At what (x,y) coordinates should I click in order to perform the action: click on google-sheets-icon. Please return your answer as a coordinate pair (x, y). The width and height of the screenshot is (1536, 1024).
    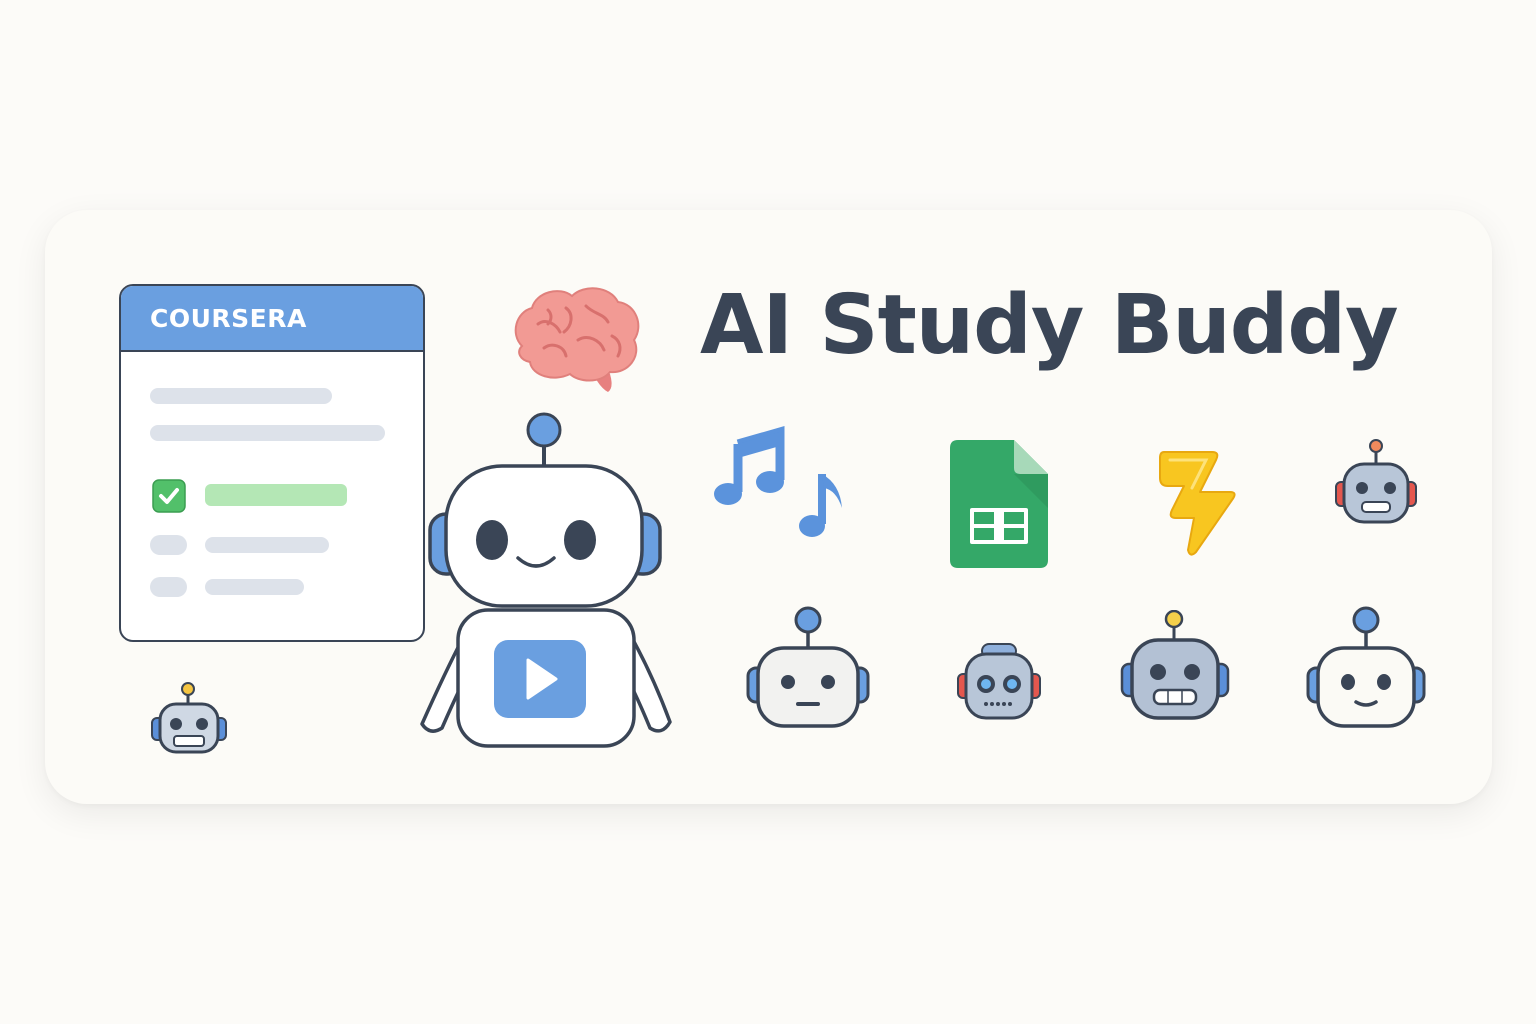
    Looking at the image, I should click on (999, 504).